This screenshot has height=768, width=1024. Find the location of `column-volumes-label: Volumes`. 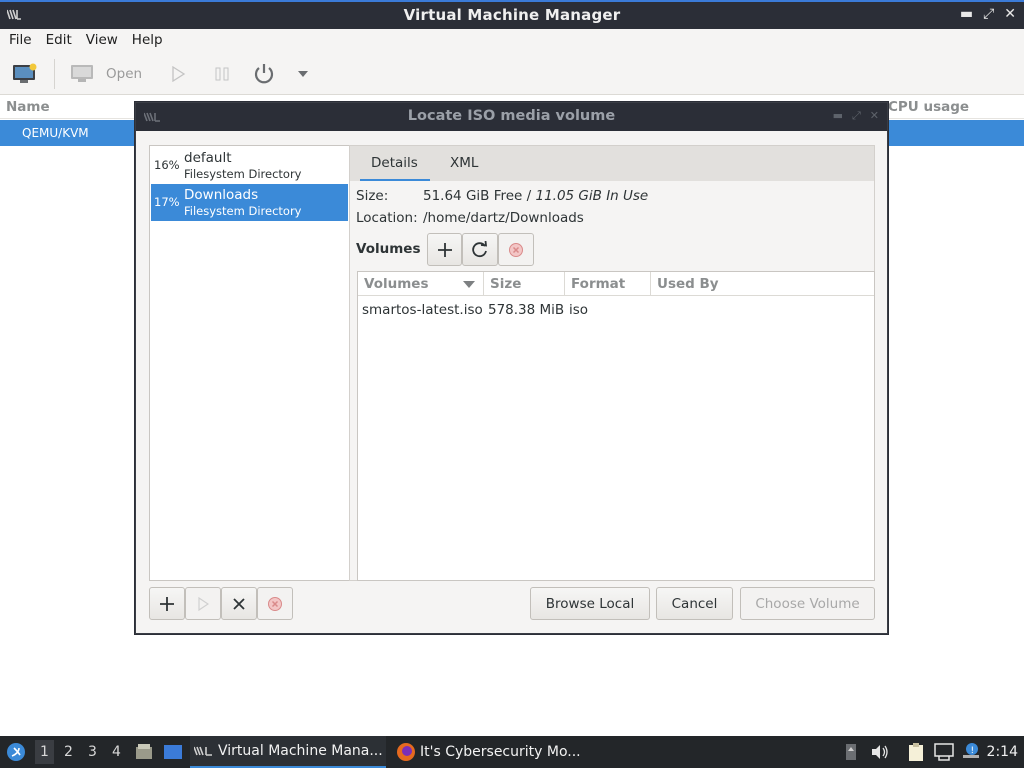

column-volumes-label: Volumes is located at coordinates (396, 284).